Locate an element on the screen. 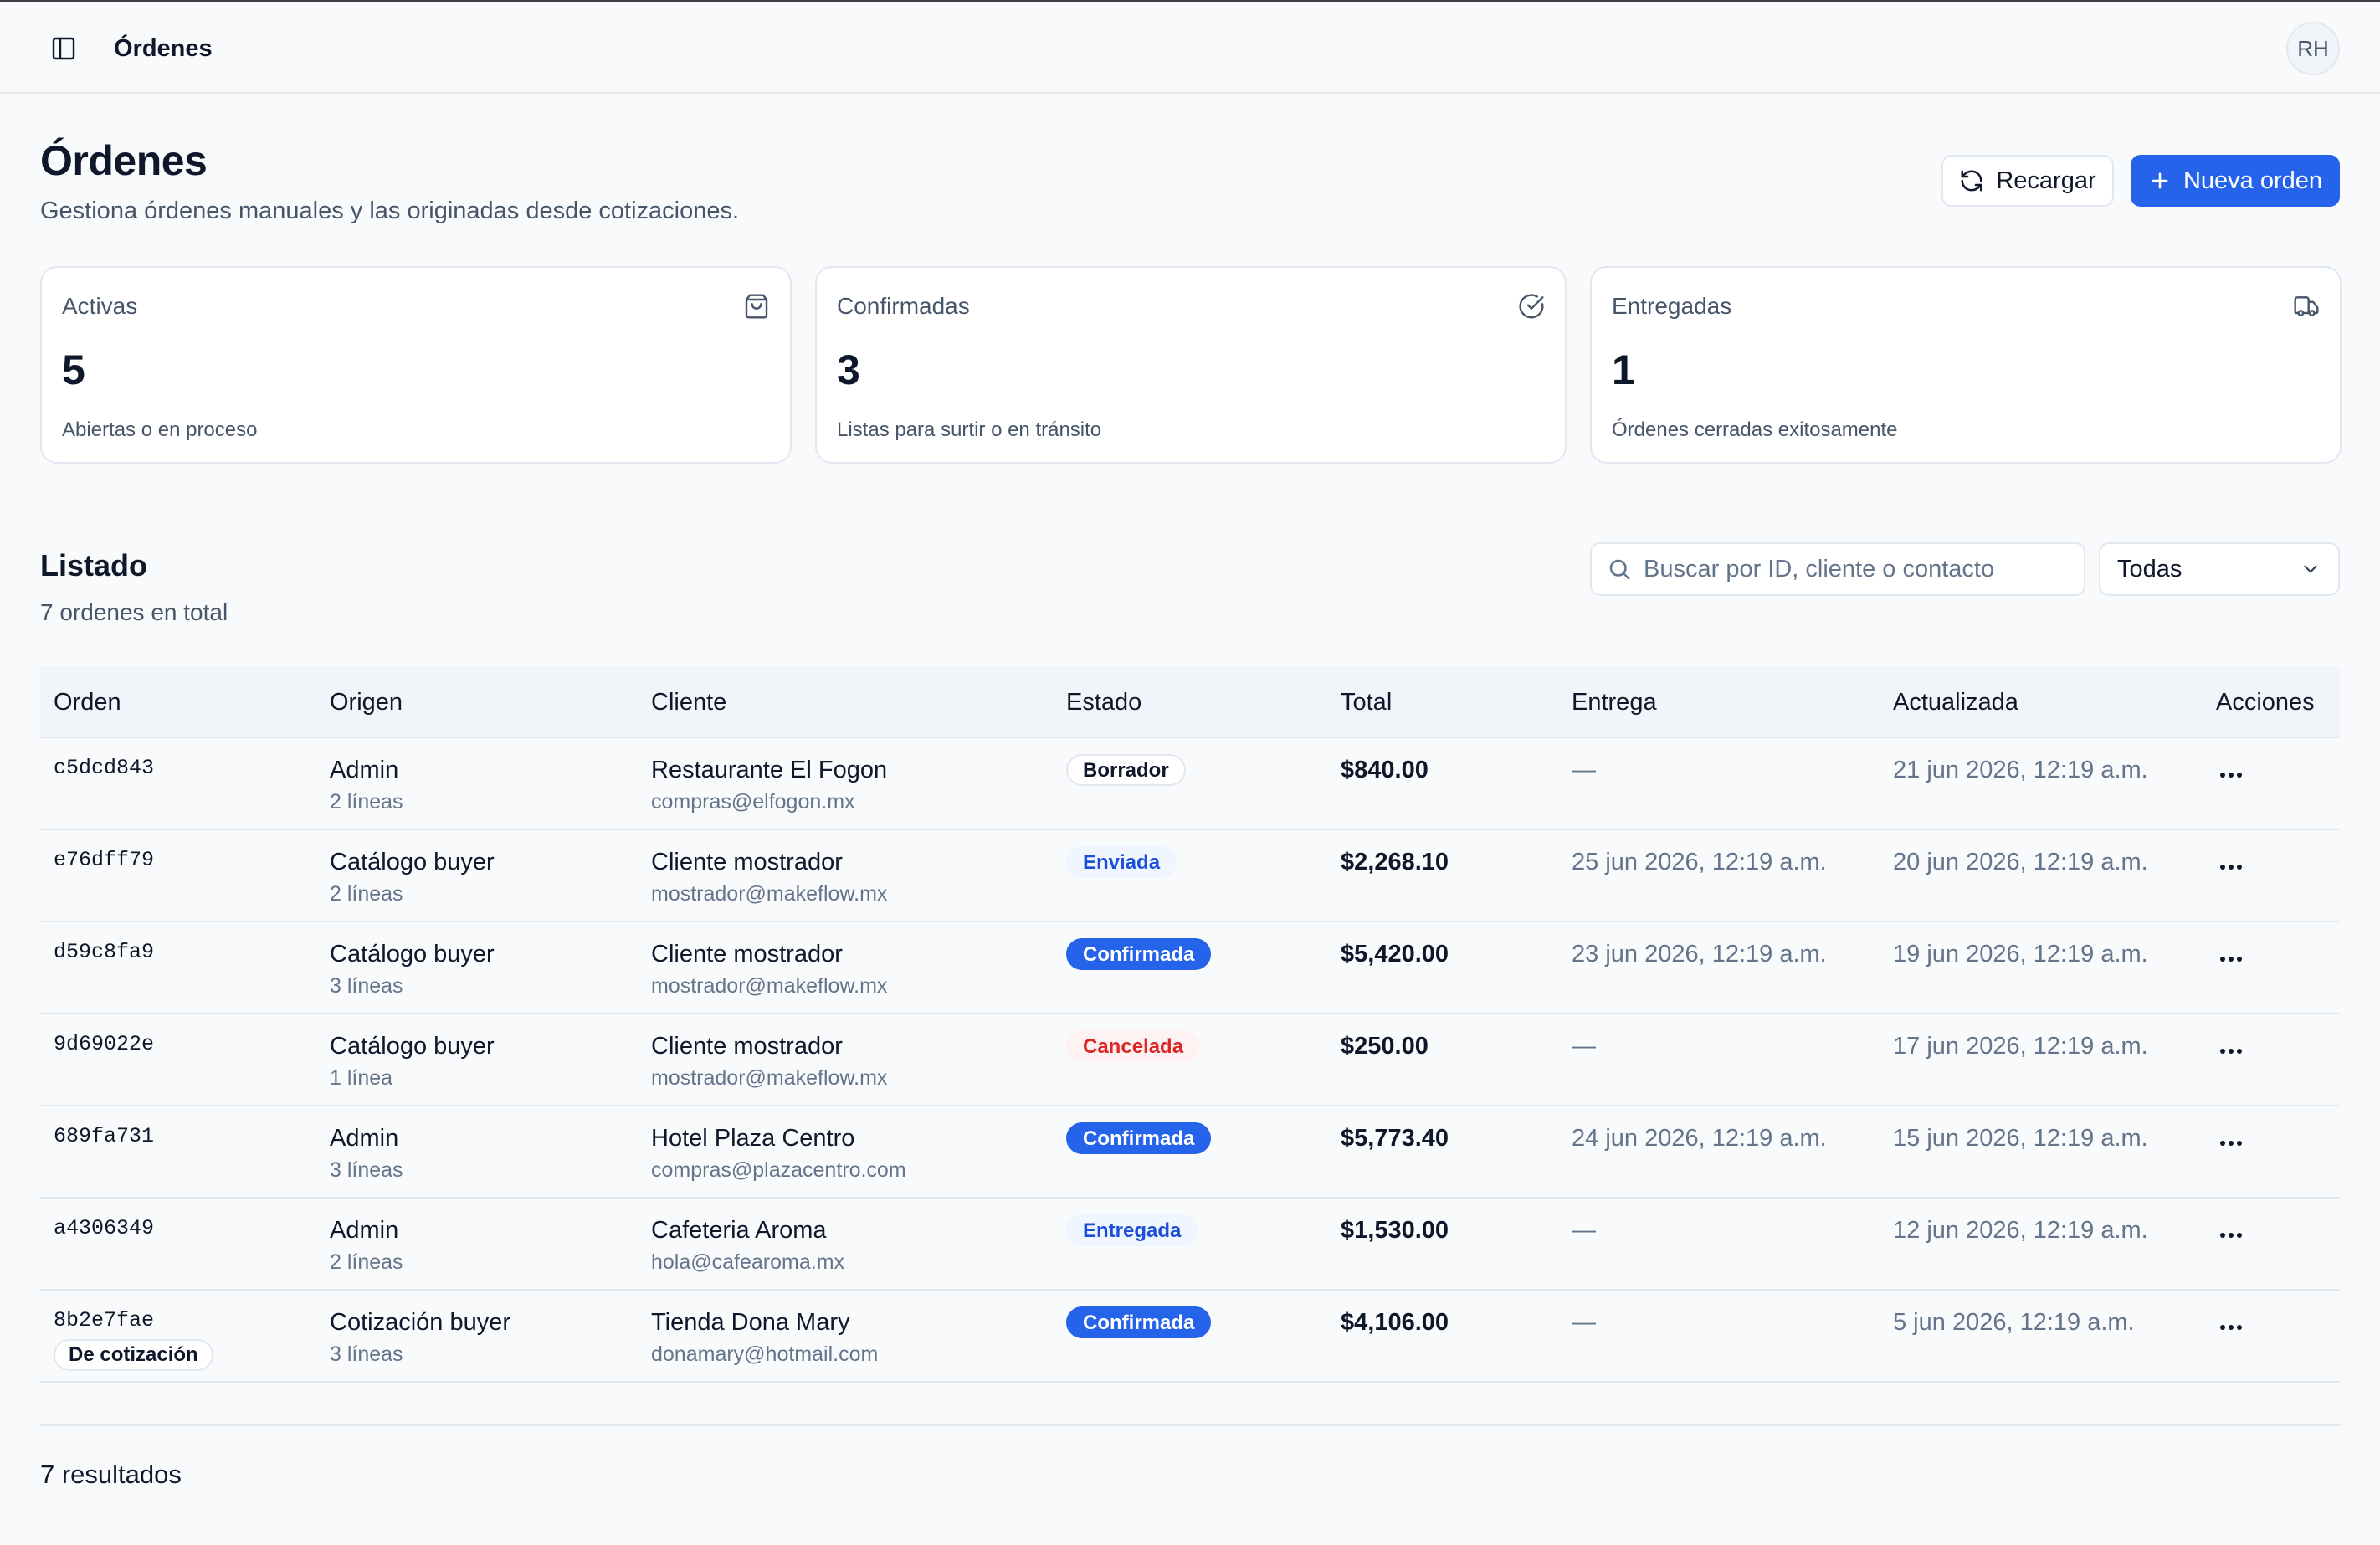  column-header-origen: Origen is located at coordinates (366, 702).